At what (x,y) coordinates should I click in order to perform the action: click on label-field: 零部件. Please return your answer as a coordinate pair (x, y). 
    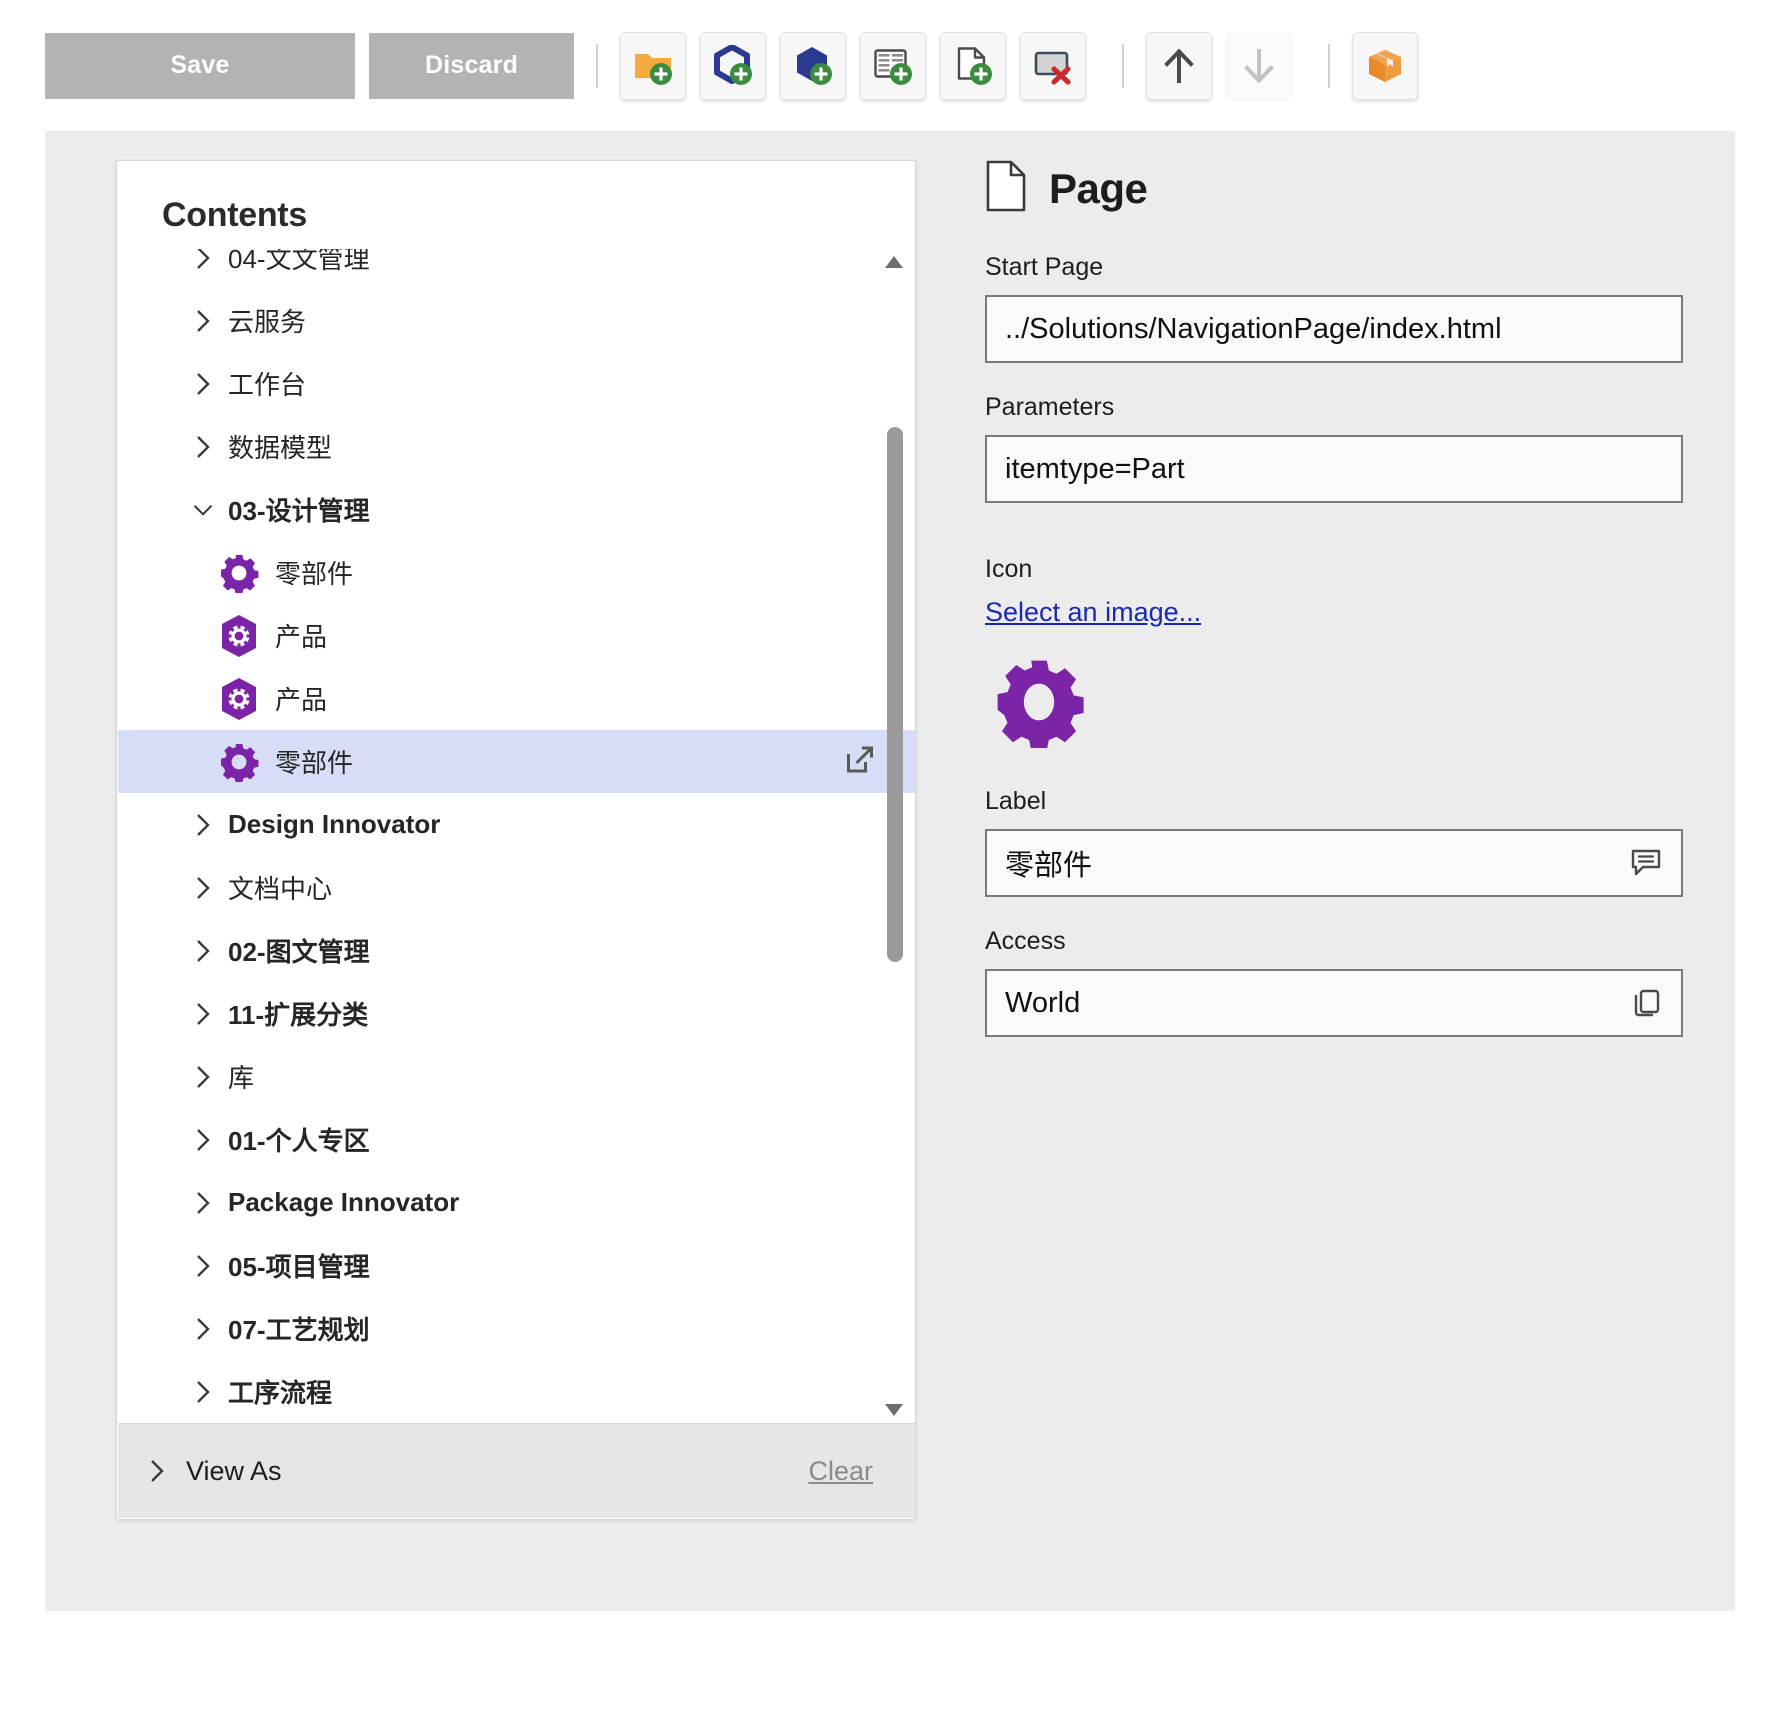
    Looking at the image, I should click on (1334, 863).